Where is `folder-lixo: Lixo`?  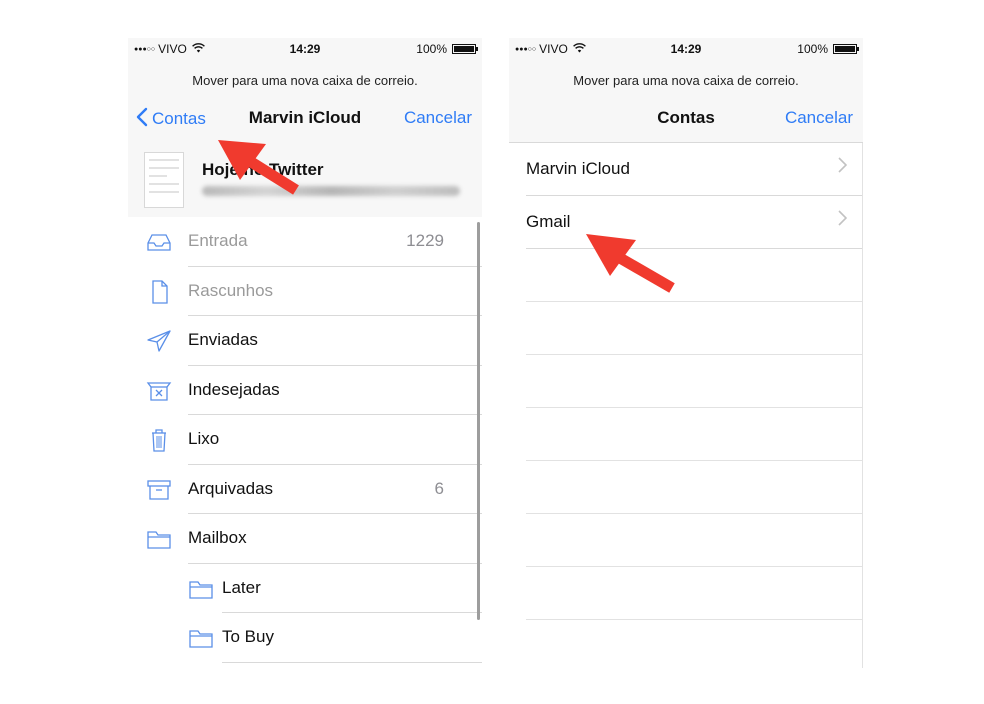 folder-lixo: Lixo is located at coordinates (305, 440).